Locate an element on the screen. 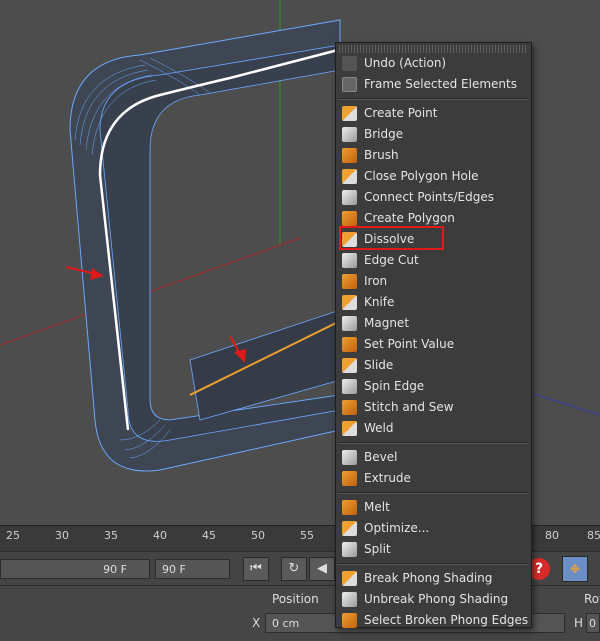 This screenshot has width=600, height=641. timeline-tick: 40 is located at coordinates (160, 535).